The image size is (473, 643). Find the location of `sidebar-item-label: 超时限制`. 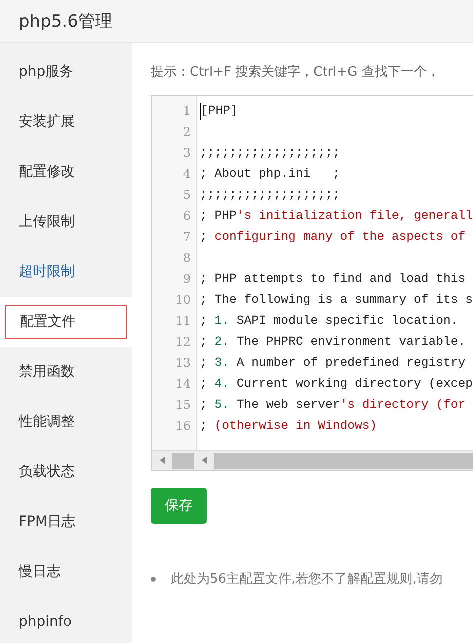

sidebar-item-label: 超时限制 is located at coordinates (46, 272).